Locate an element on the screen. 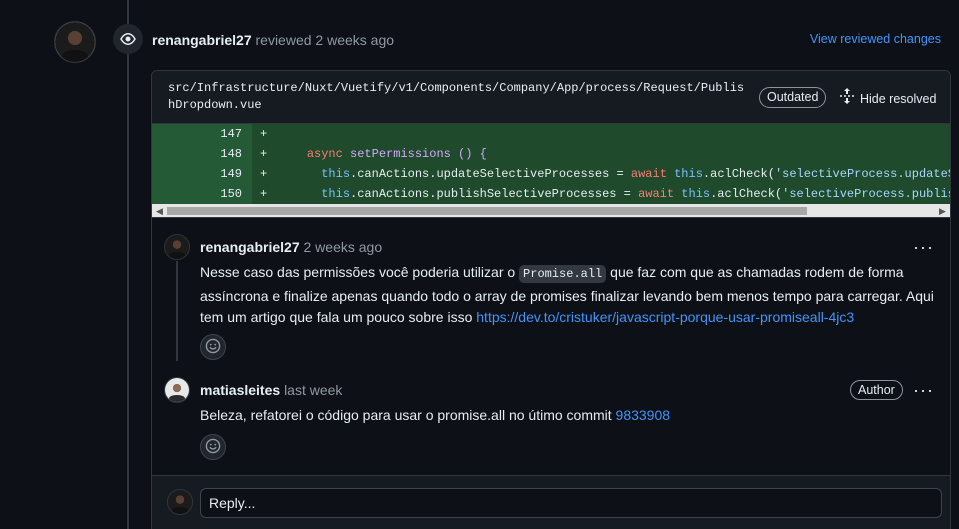 This screenshot has height=529, width=959. unfold-icon is located at coordinates (847, 98).